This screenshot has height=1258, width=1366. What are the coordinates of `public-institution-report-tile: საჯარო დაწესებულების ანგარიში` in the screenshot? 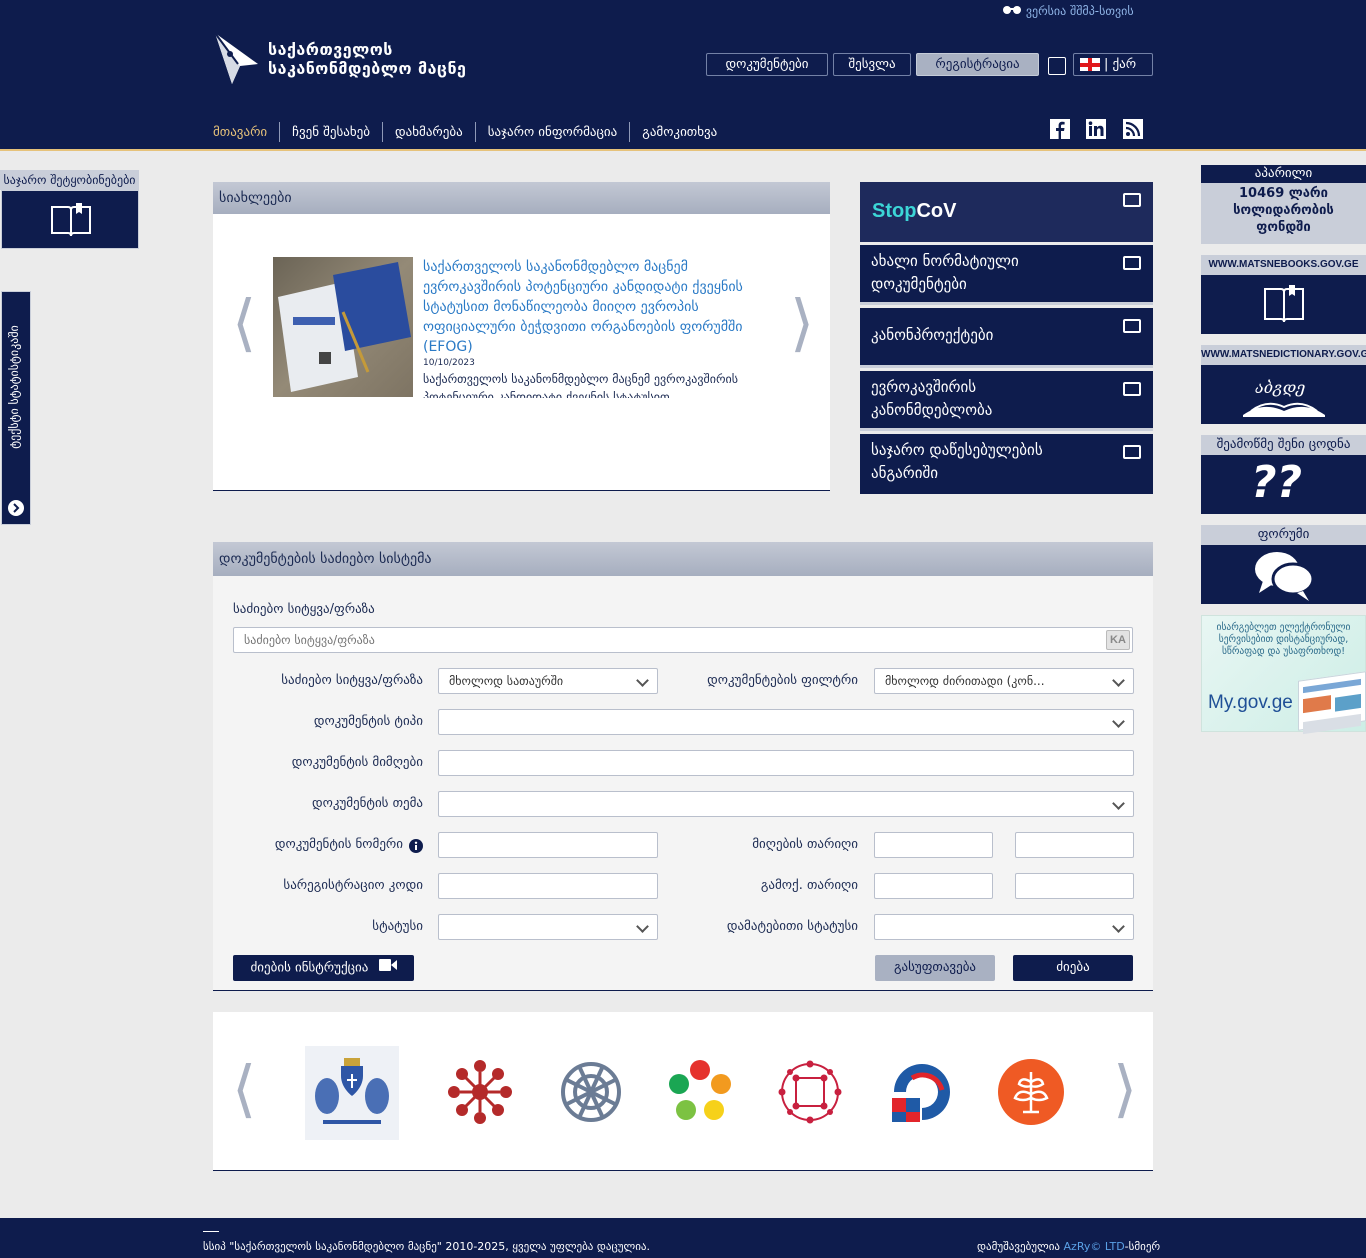 It's located at (1006, 464).